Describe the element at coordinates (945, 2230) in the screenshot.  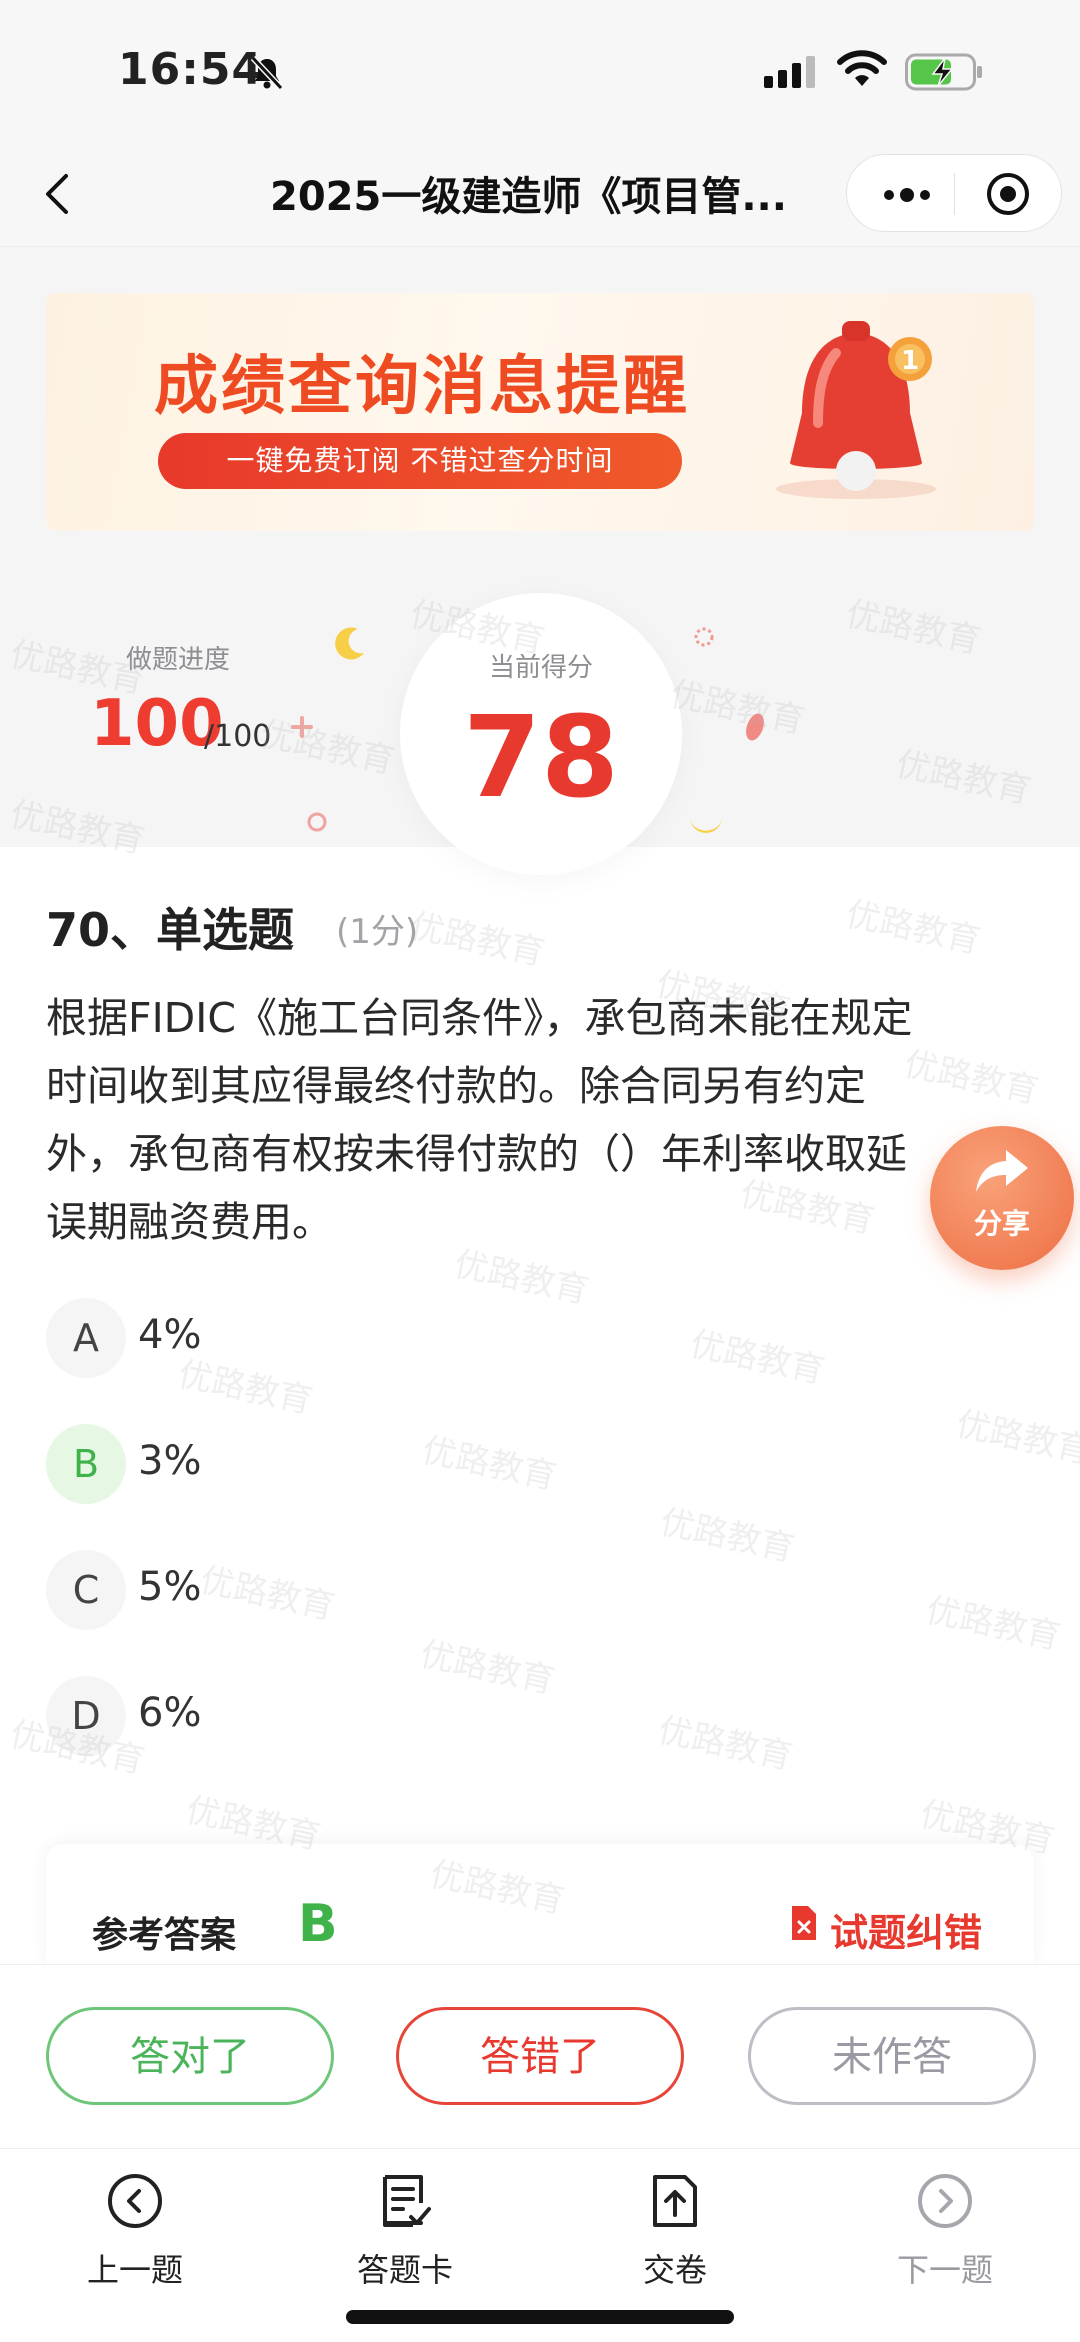
I see `tab-next: 下一题` at that location.